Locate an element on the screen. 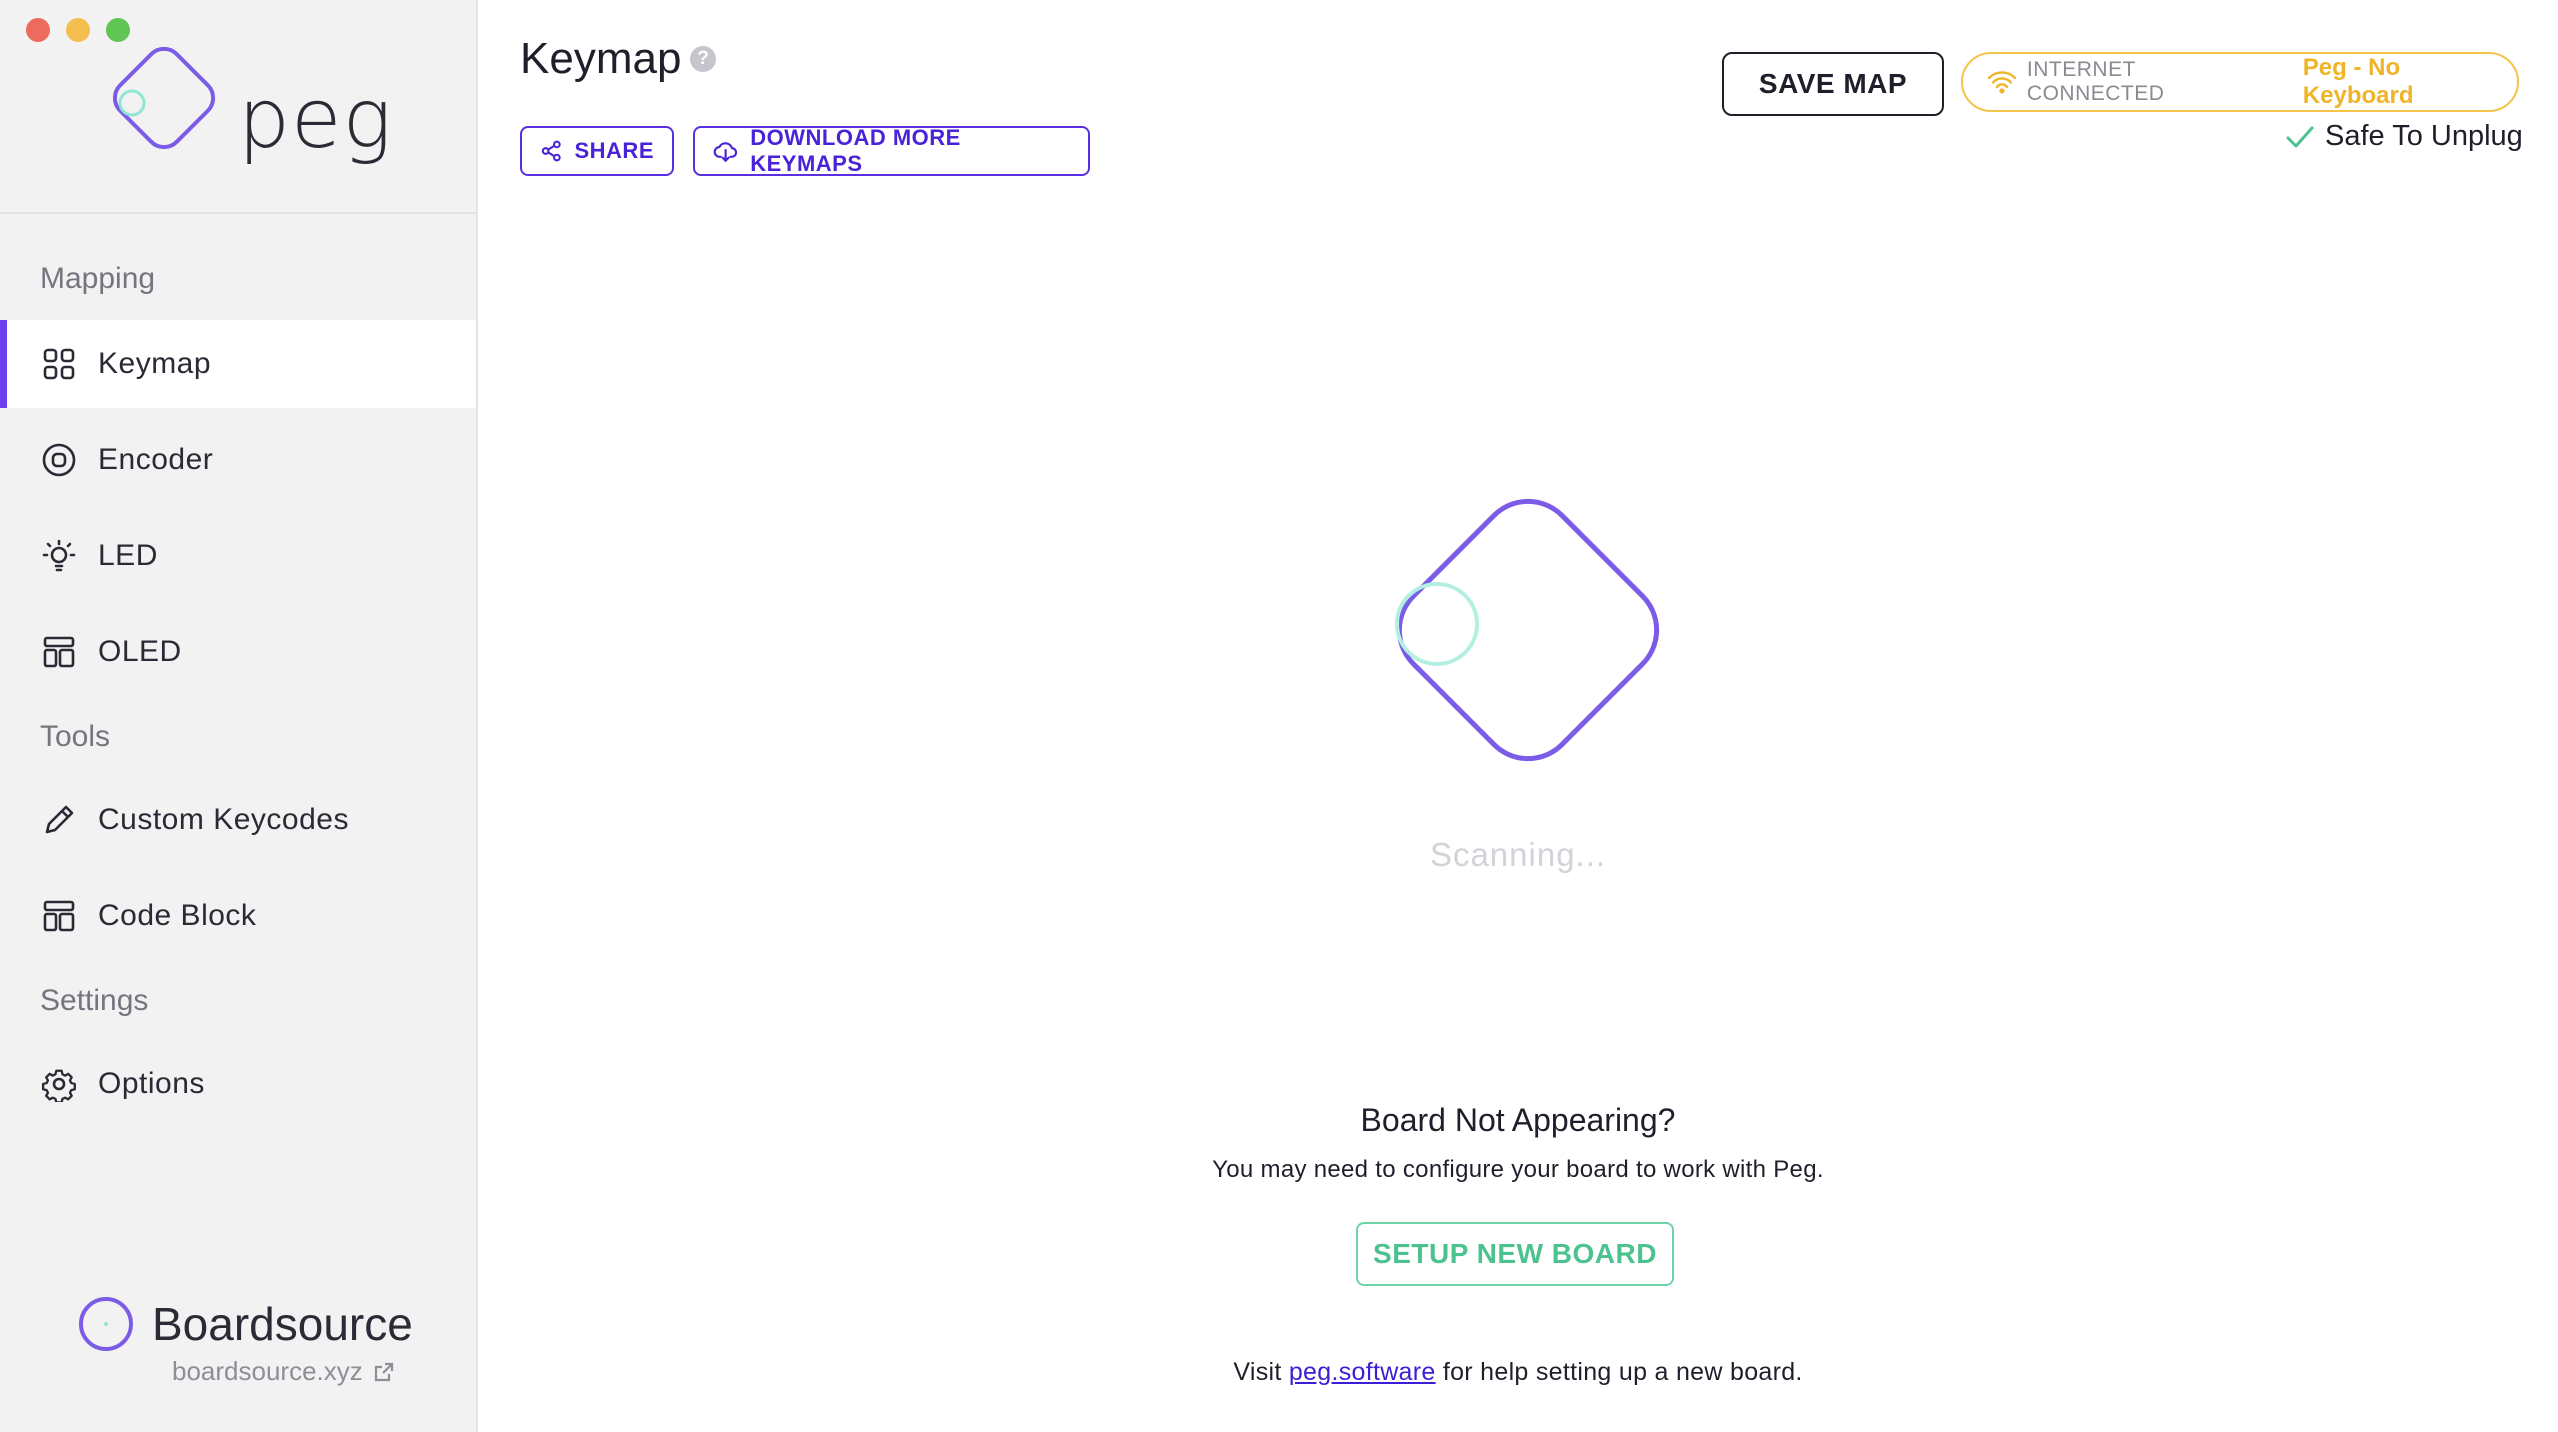  sidebar-item-label: Options is located at coordinates (151, 1083).